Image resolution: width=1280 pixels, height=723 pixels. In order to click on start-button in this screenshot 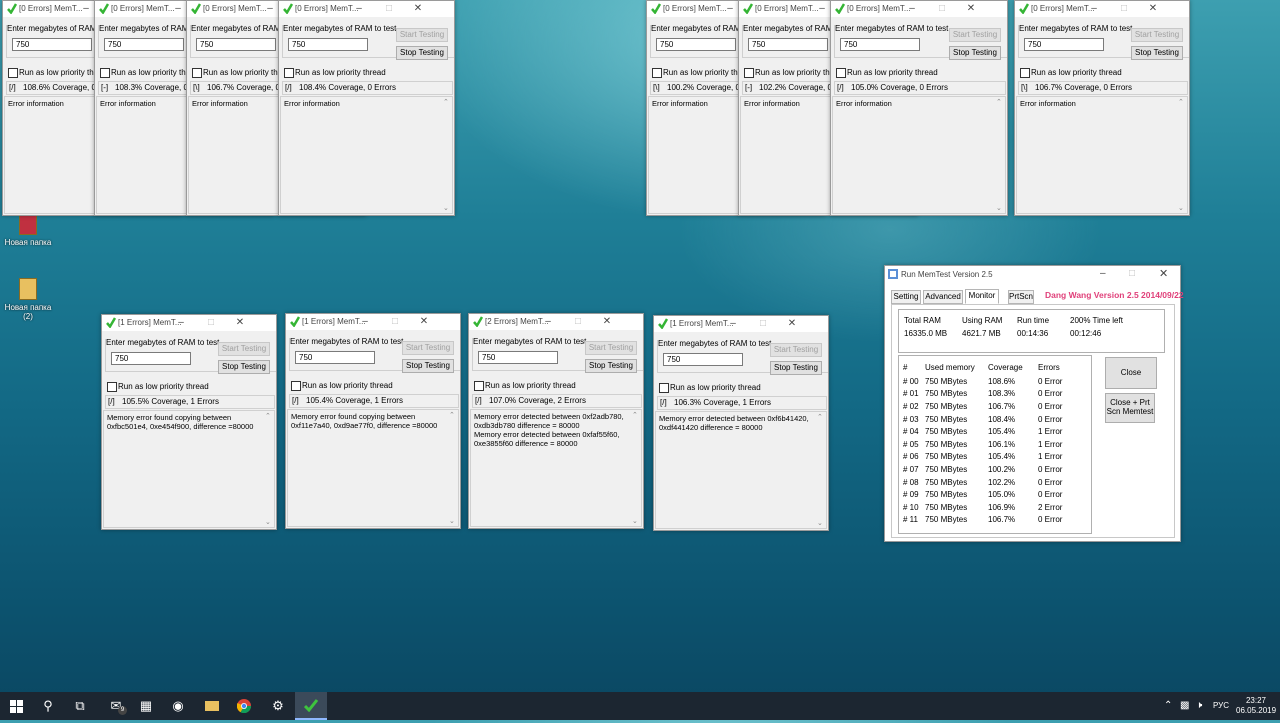, I will do `click(16, 706)`.